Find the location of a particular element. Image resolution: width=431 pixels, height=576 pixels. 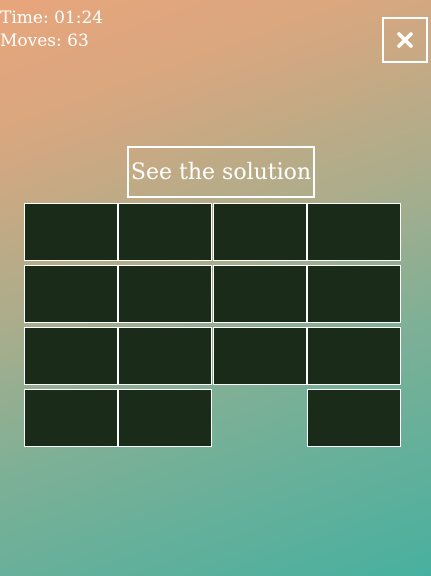

see-solution-label: See the solution is located at coordinates (221, 172).